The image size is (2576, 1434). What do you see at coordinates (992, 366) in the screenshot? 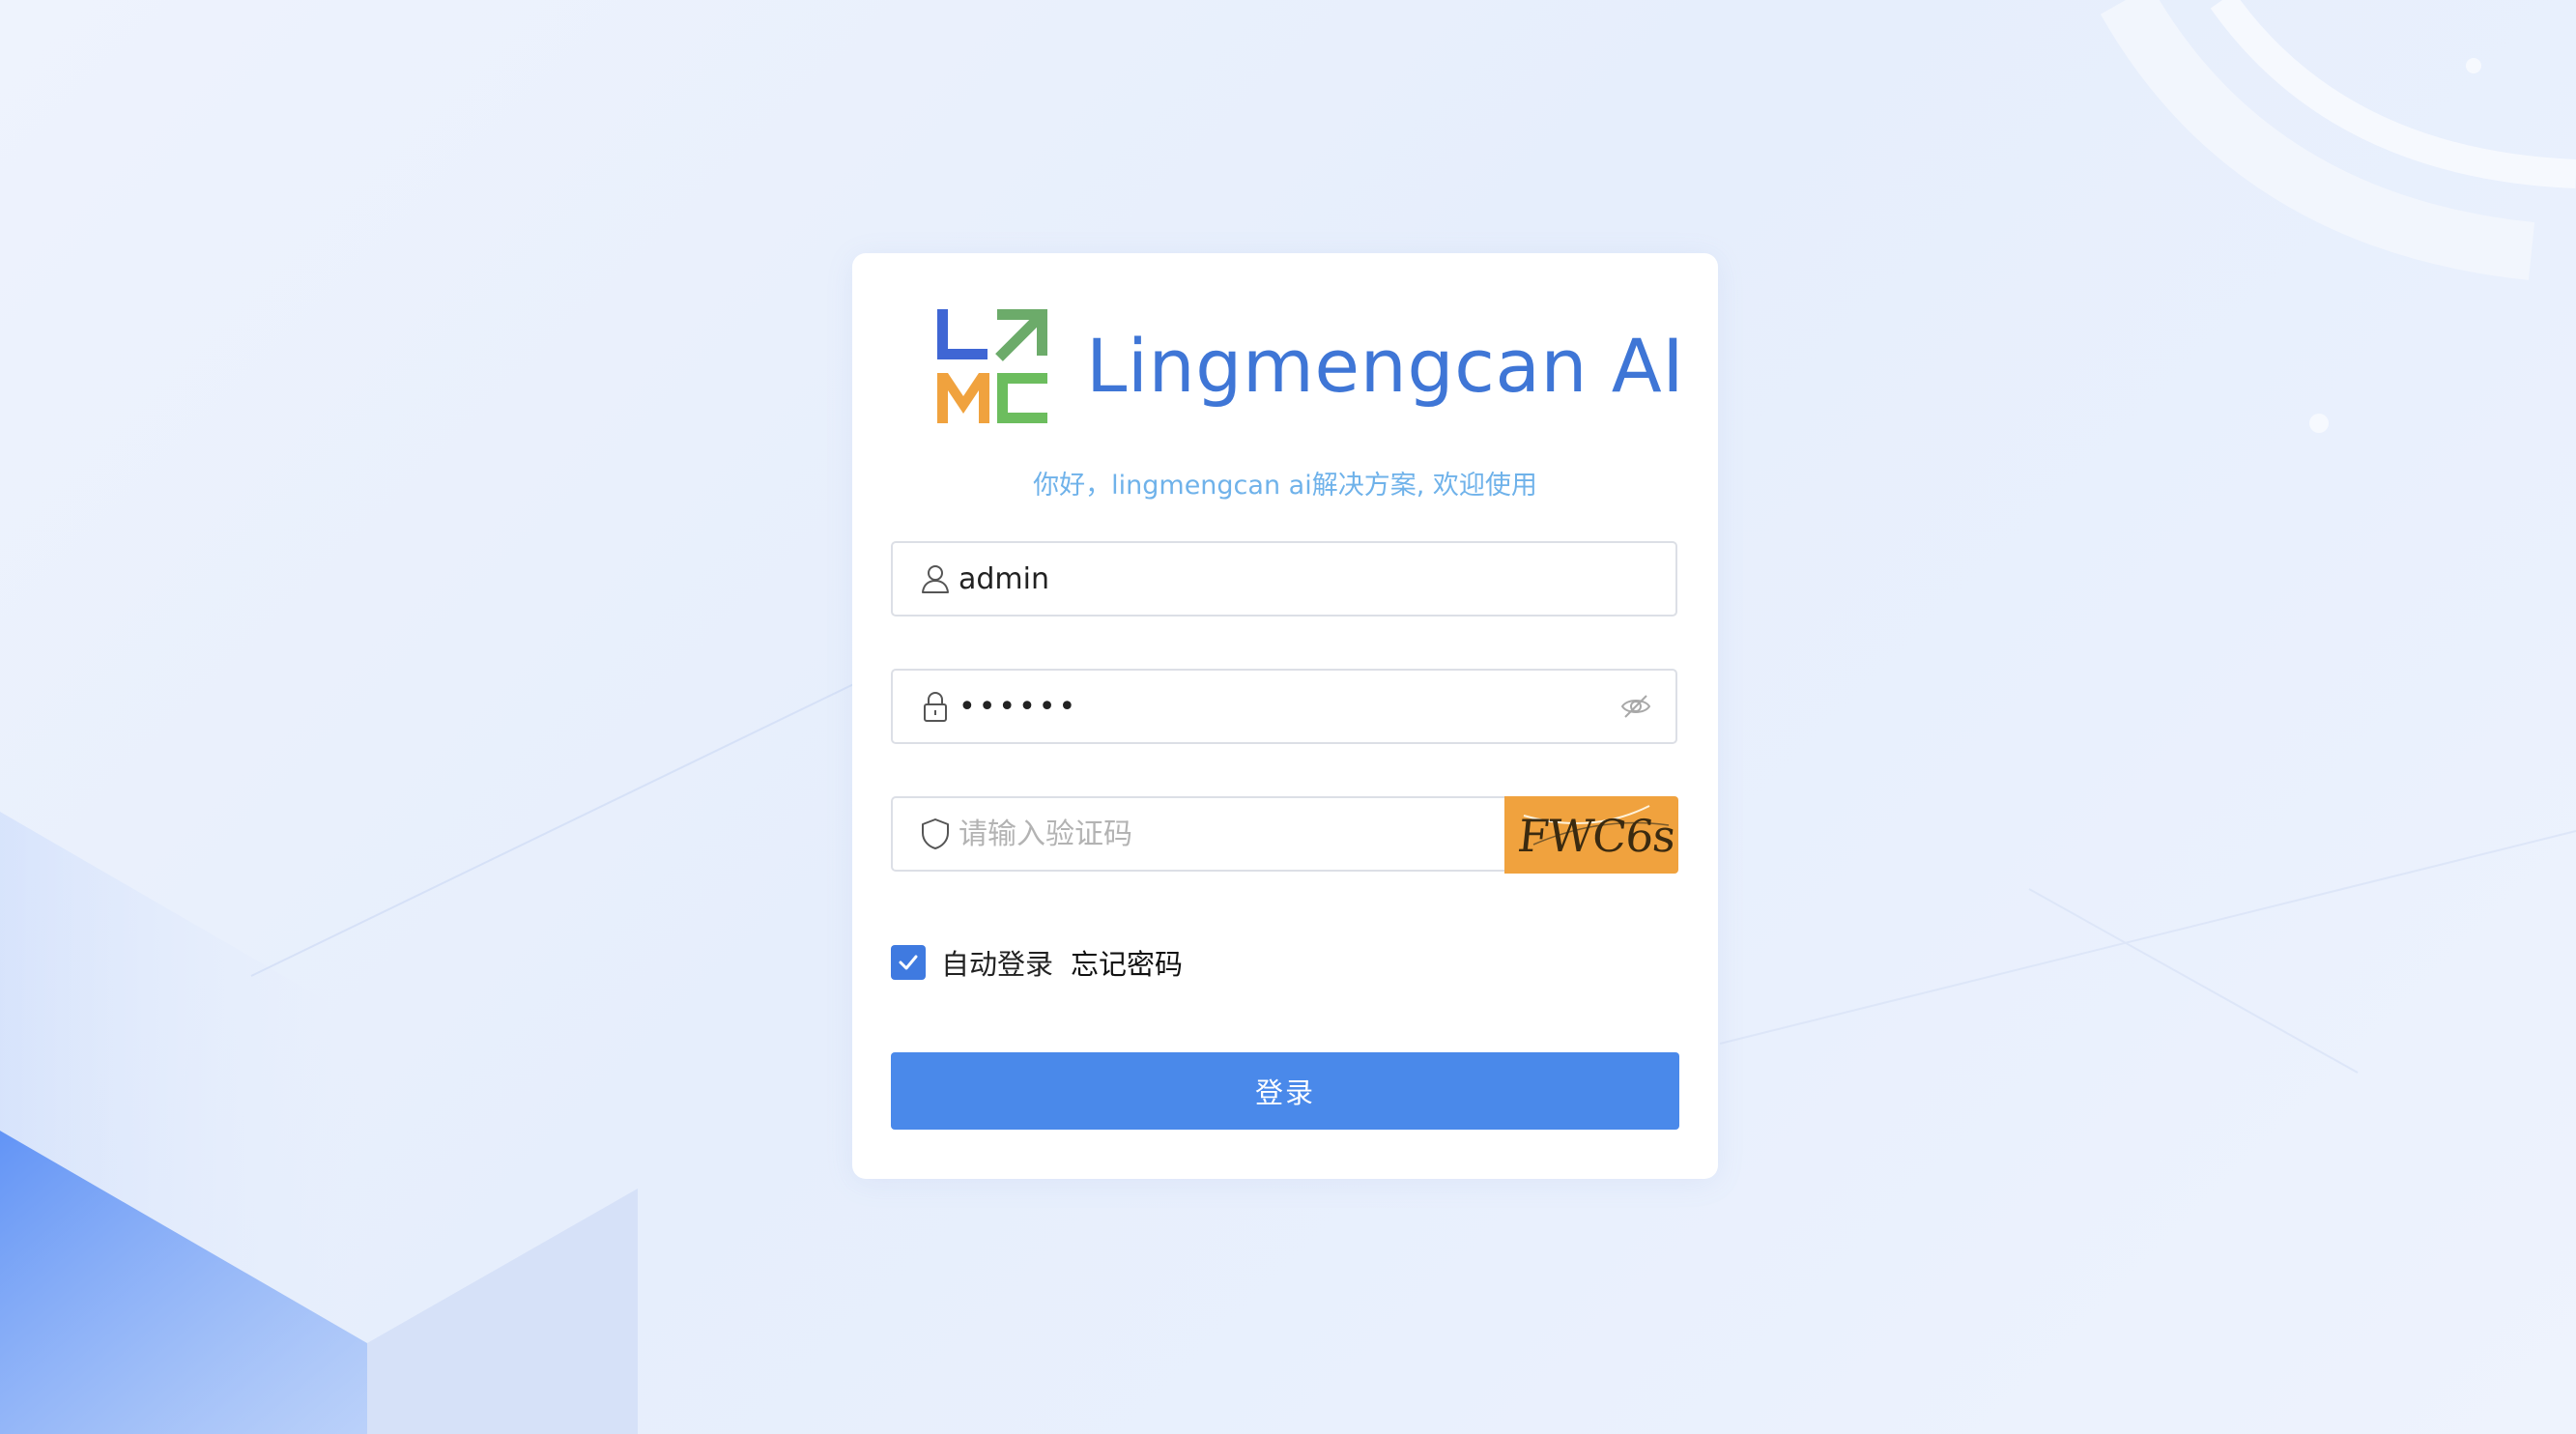
I see `lmc-logo-icon` at bounding box center [992, 366].